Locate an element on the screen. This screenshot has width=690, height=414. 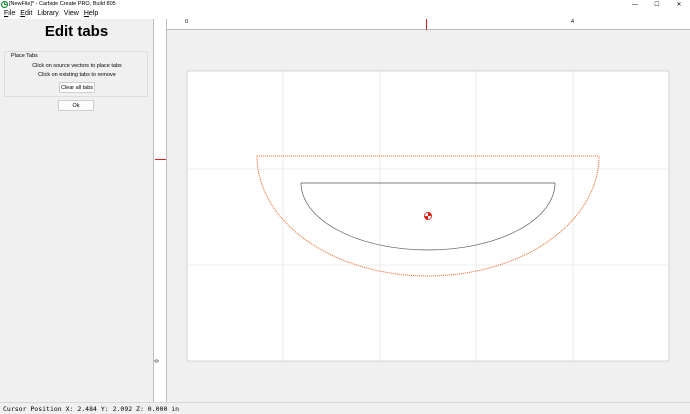
panel-title: Edit tabs is located at coordinates (76, 31).